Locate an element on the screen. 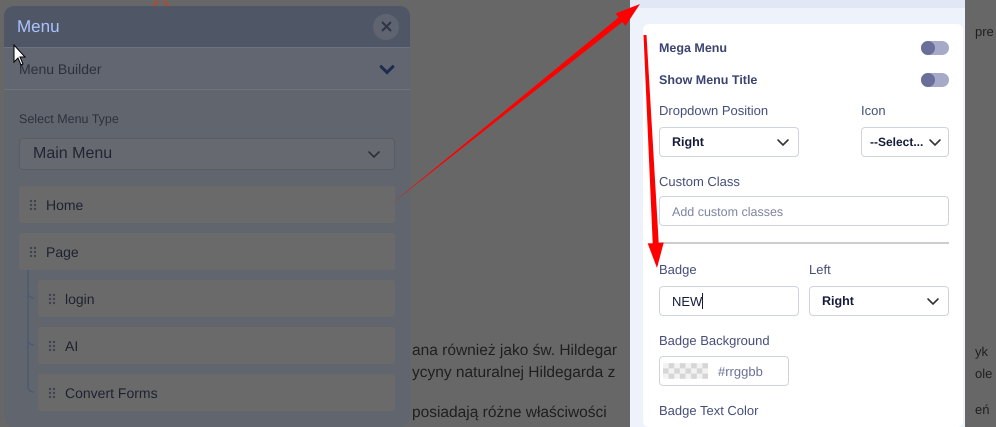 Image resolution: width=996 pixels, height=427 pixels. logo-icon is located at coordinates (161, 4).